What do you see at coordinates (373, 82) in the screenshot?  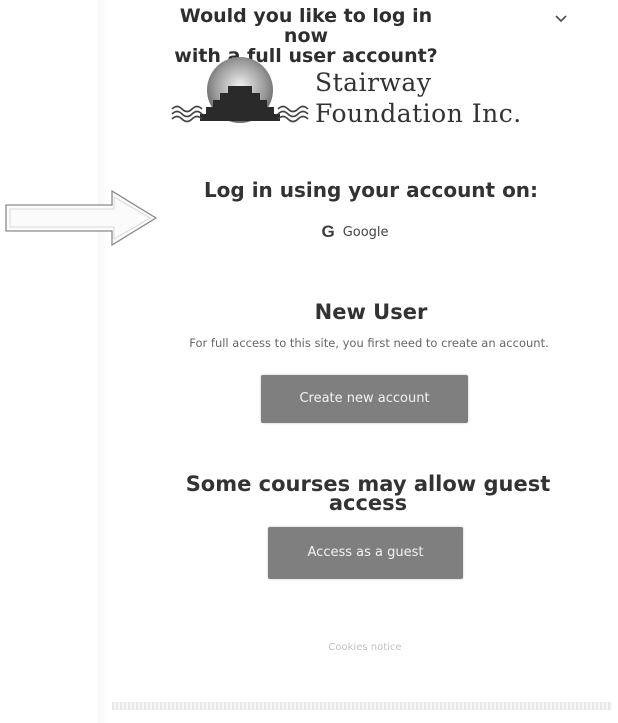 I see `logo-text-line1: Stairway` at bounding box center [373, 82].